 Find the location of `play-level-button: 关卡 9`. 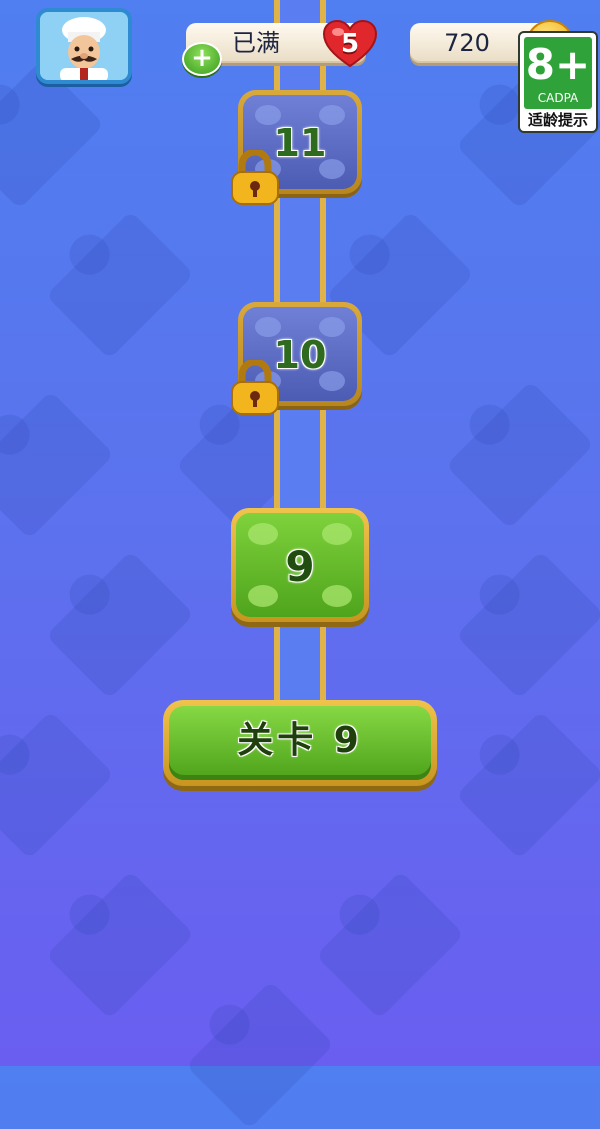

play-level-button: 关卡 9 is located at coordinates (300, 743).